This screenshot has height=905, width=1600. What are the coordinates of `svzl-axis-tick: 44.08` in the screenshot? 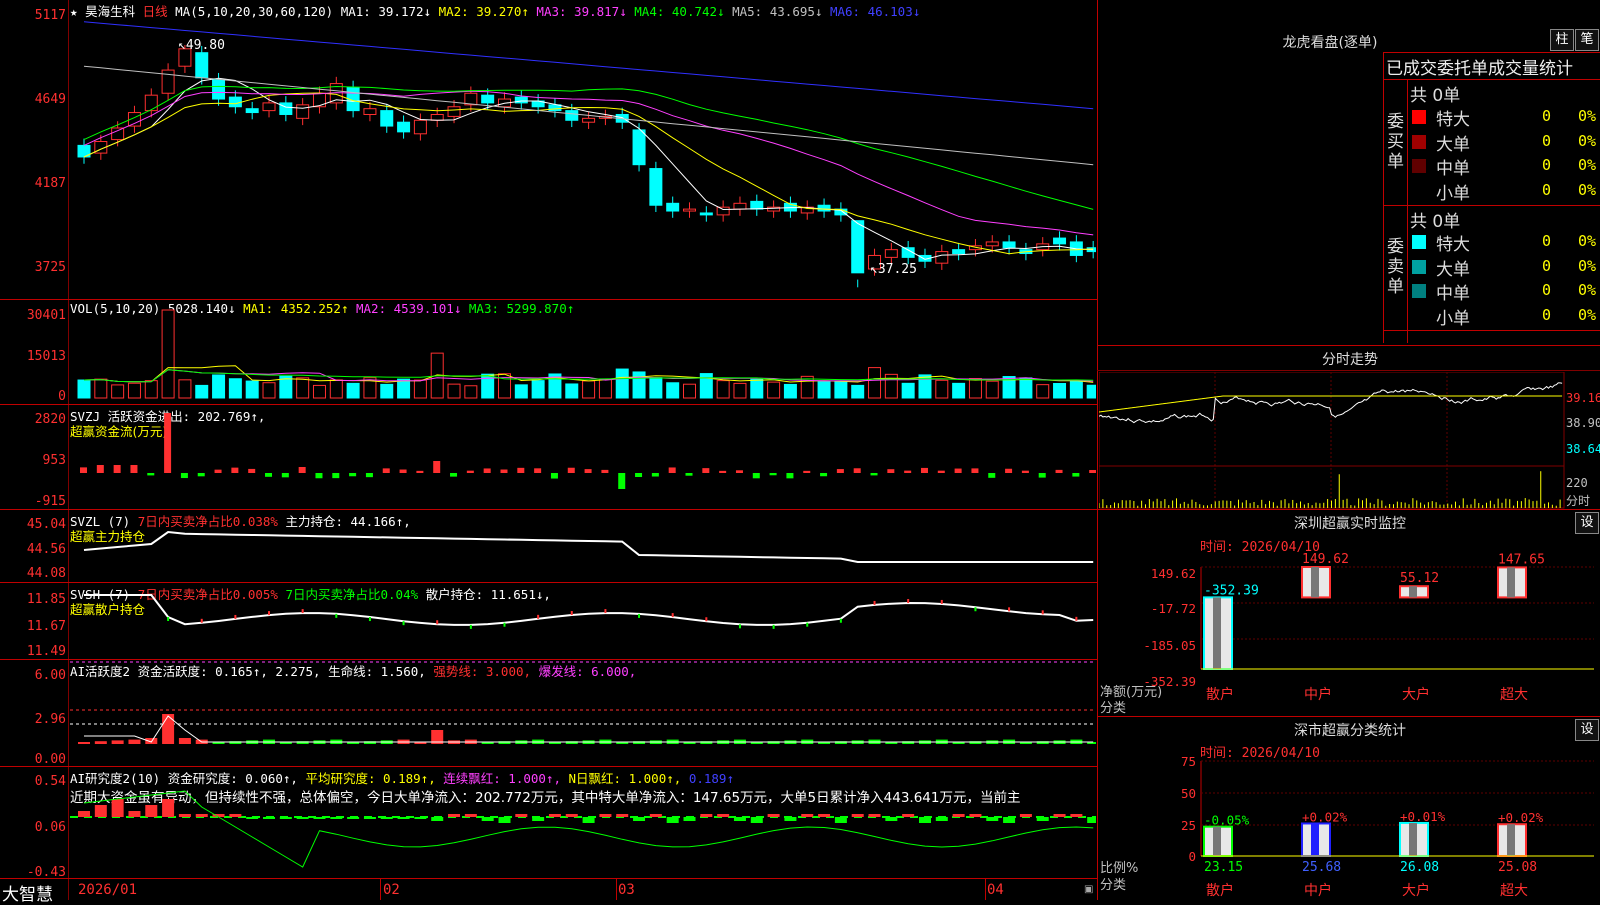 It's located at (46, 573).